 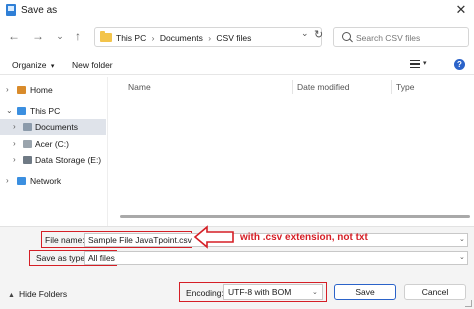 I want to click on scrollbar-thumb, so click(x=295, y=216).